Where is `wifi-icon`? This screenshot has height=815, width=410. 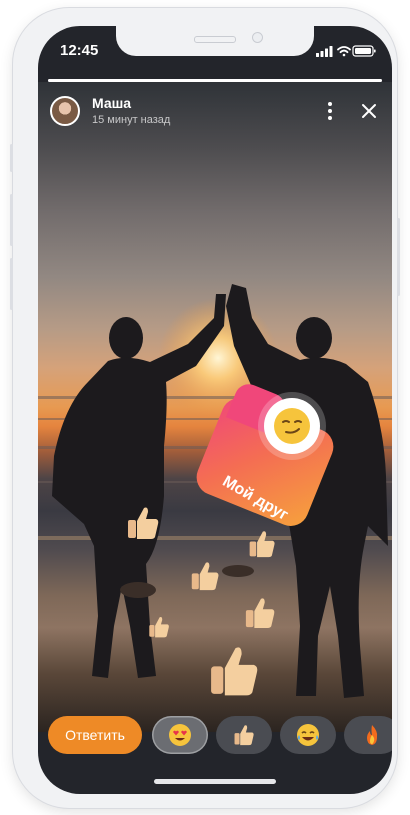
wifi-icon is located at coordinates (344, 51).